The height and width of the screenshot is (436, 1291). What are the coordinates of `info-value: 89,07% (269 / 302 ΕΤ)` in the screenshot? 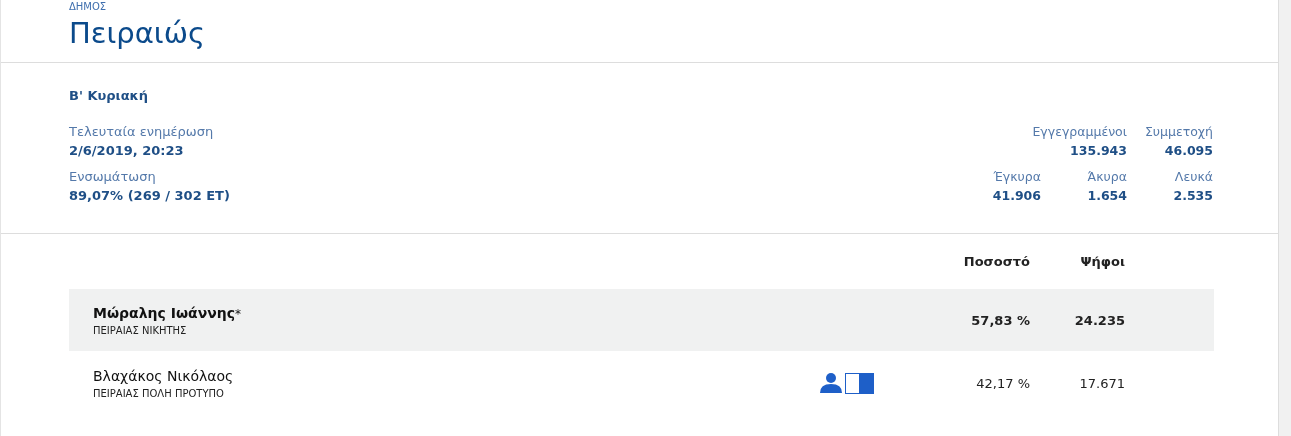 It's located at (149, 196).